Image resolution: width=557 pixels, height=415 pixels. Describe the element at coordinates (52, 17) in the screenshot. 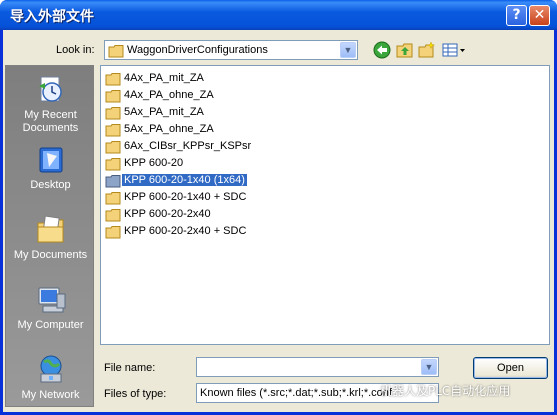

I see `window-title: 导入外部文件` at that location.